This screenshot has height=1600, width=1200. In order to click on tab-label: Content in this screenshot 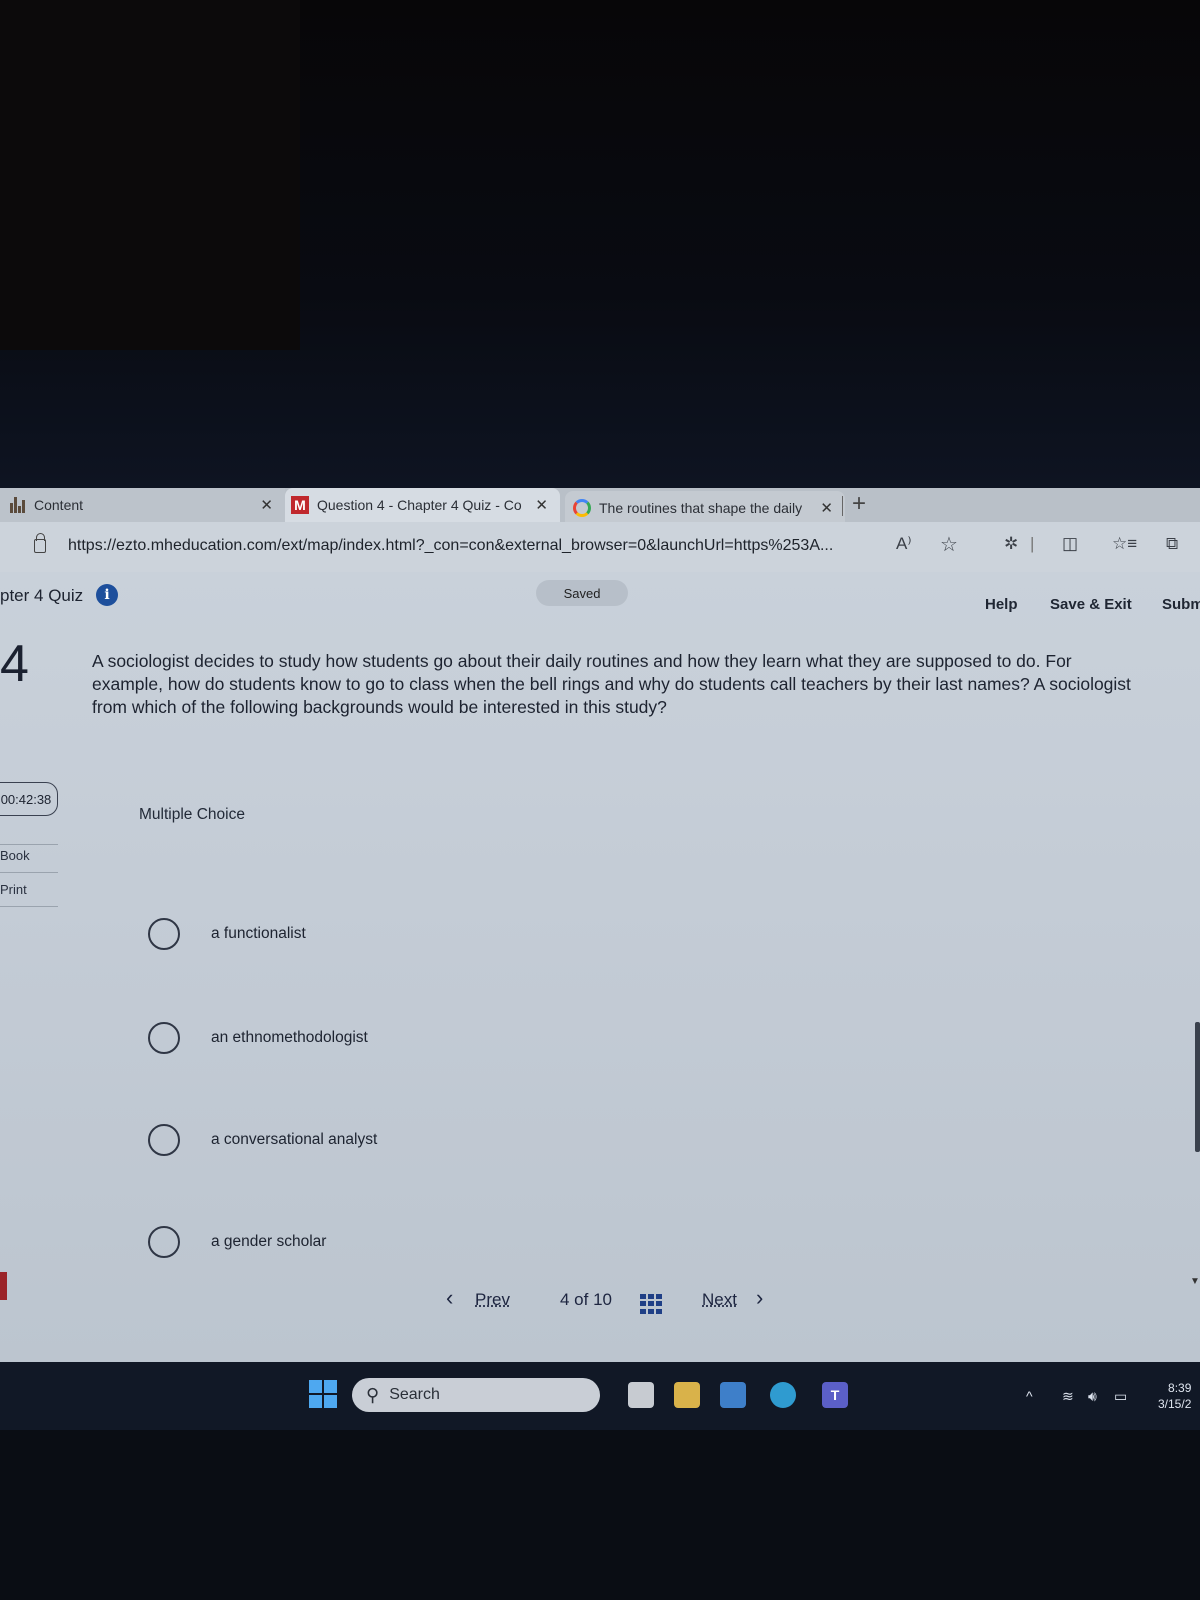, I will do `click(59, 505)`.